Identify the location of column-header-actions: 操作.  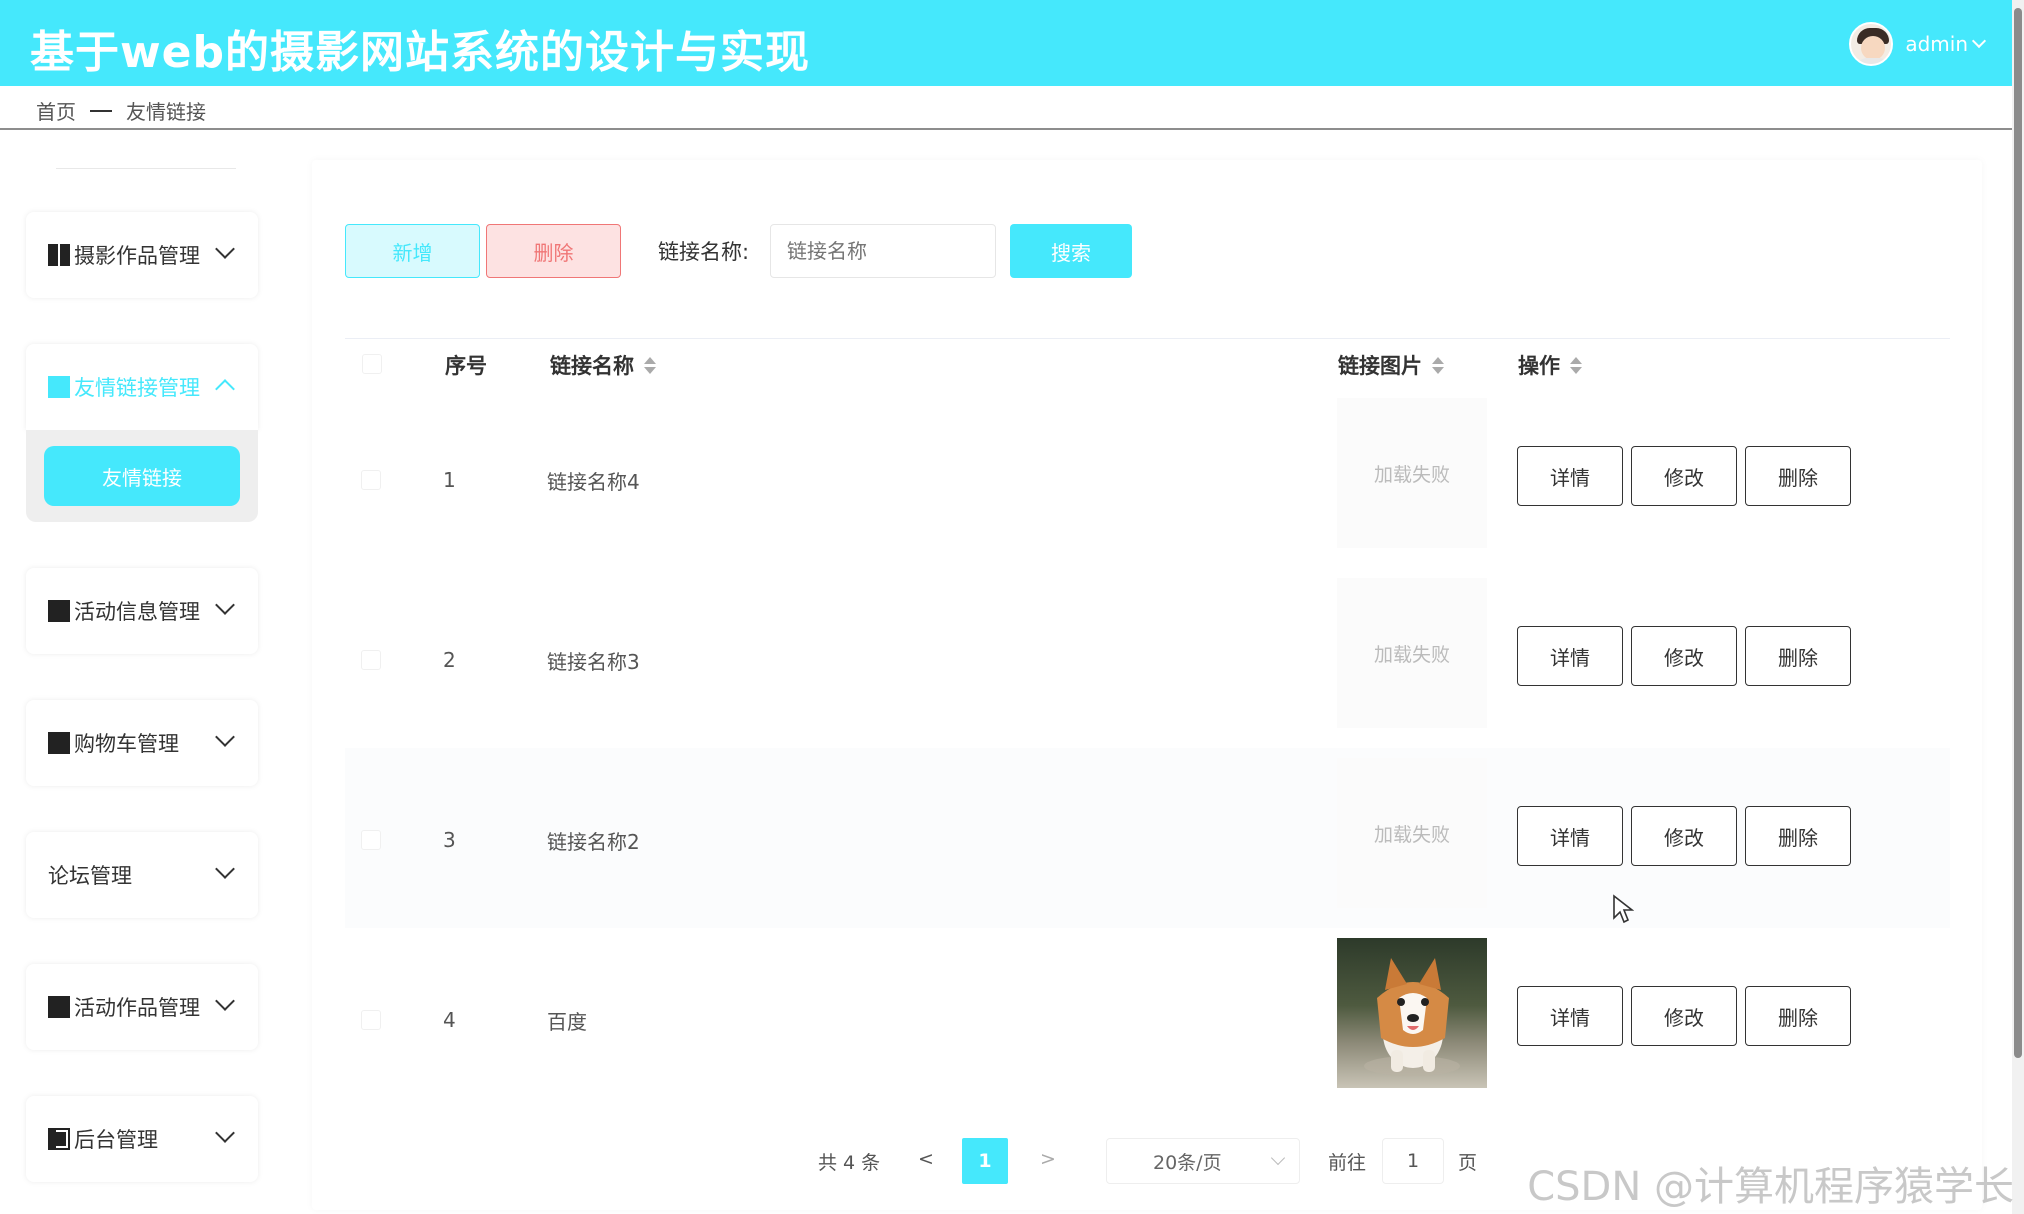
(1550, 365).